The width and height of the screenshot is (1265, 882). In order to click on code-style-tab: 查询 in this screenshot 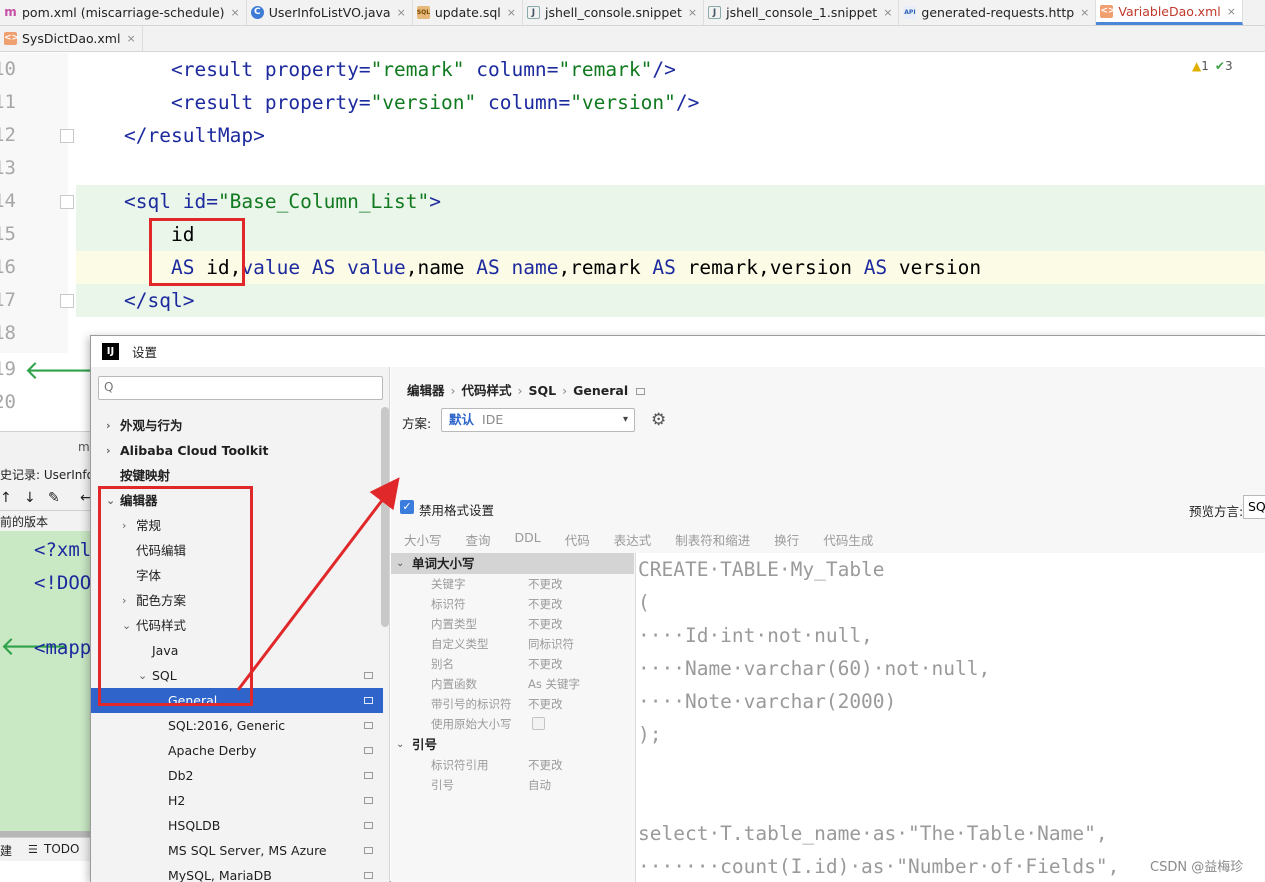, I will do `click(478, 539)`.